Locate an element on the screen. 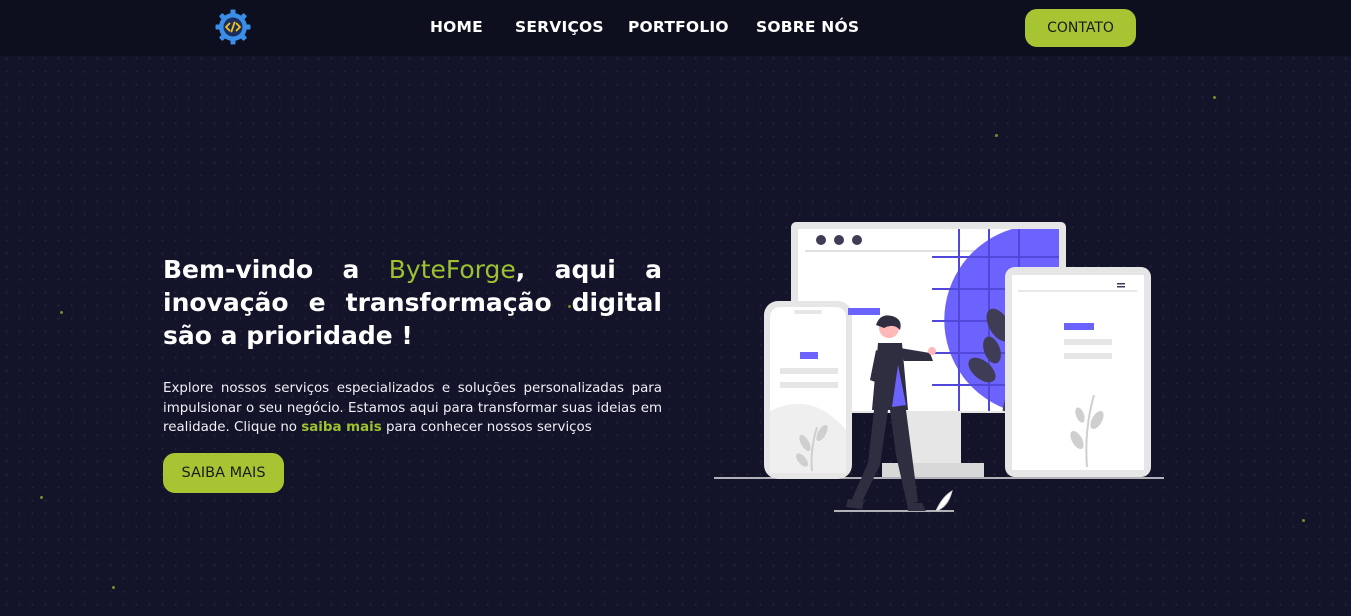 The image size is (1351, 616). hero-description-text: para conhecer nossos serviços is located at coordinates (486, 427).